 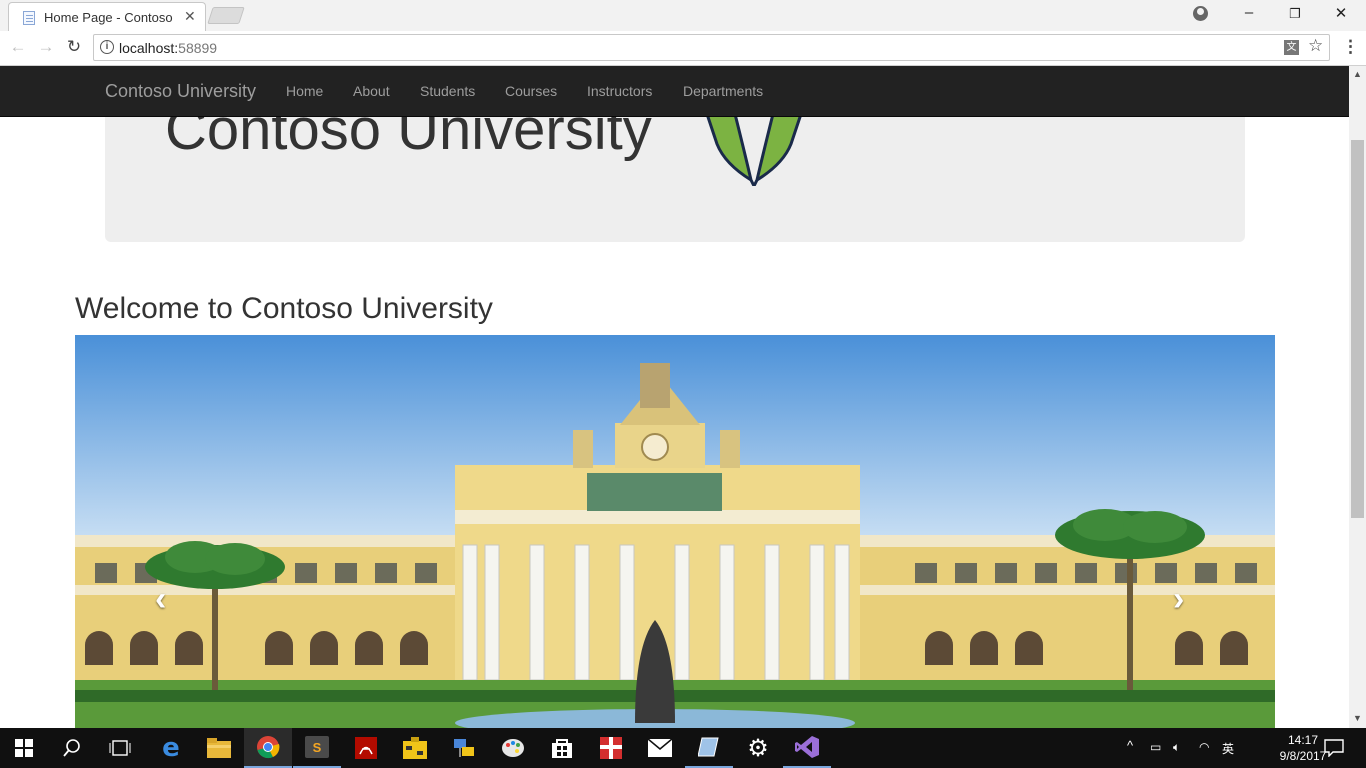 I want to click on browser-toolbar: ← → ↻ i localhost:58899 文 ☆ ⋮, so click(x=683, y=48).